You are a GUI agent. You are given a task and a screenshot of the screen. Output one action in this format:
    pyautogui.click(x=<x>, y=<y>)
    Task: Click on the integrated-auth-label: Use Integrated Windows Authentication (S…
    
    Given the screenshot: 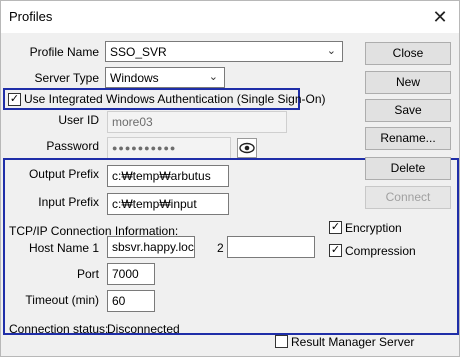 What is the action you would take?
    pyautogui.click(x=175, y=99)
    